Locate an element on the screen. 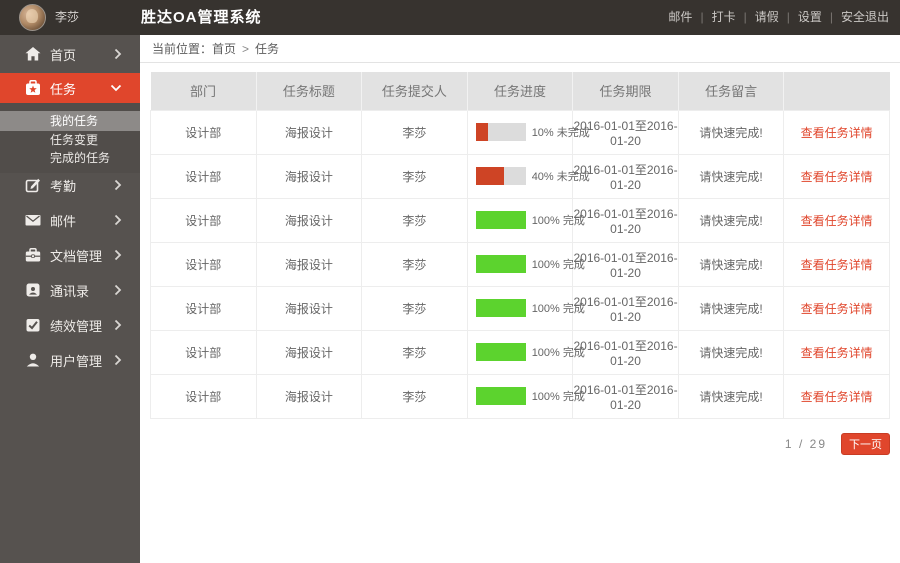 This screenshot has width=900, height=563. header-actions is located at coordinates (836, 91).